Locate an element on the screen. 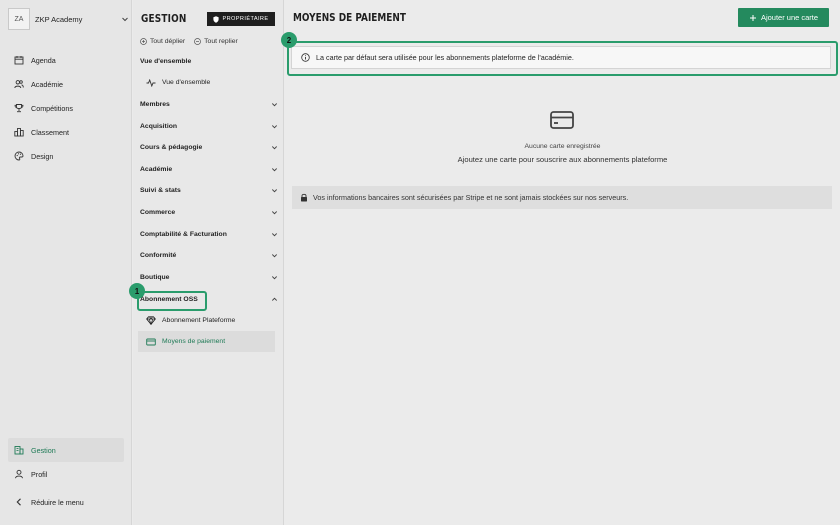 This screenshot has height=525, width=840. section-label: Acquisition is located at coordinates (159, 126).